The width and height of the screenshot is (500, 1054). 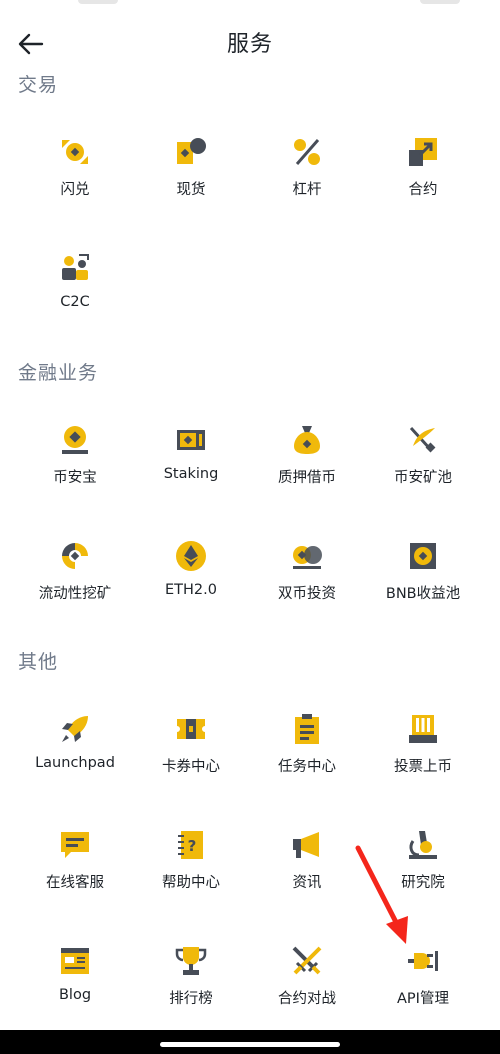 I want to click on service-label: Launchpad, so click(x=75, y=763).